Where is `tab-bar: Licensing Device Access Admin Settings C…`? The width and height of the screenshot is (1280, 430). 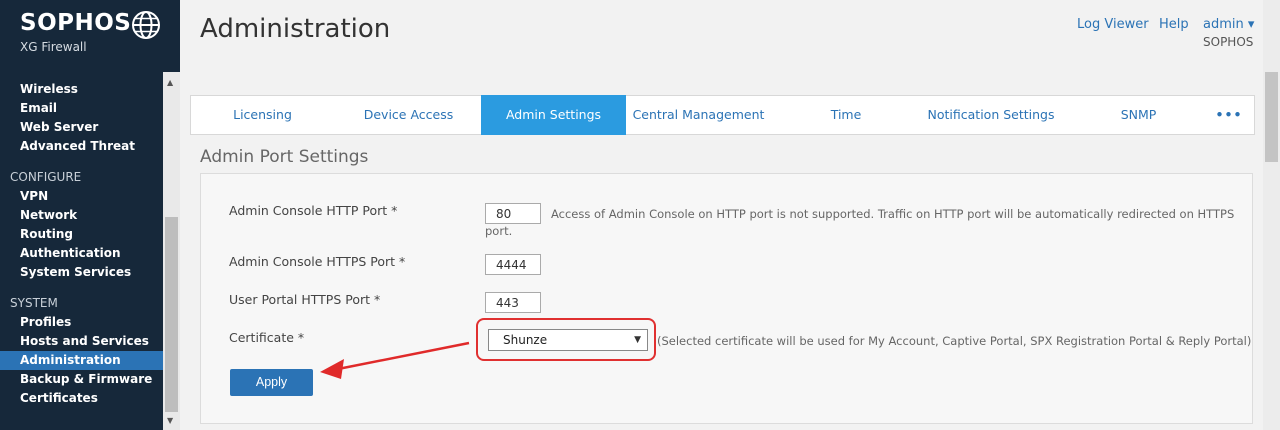 tab-bar: Licensing Device Access Admin Settings C… is located at coordinates (722, 115).